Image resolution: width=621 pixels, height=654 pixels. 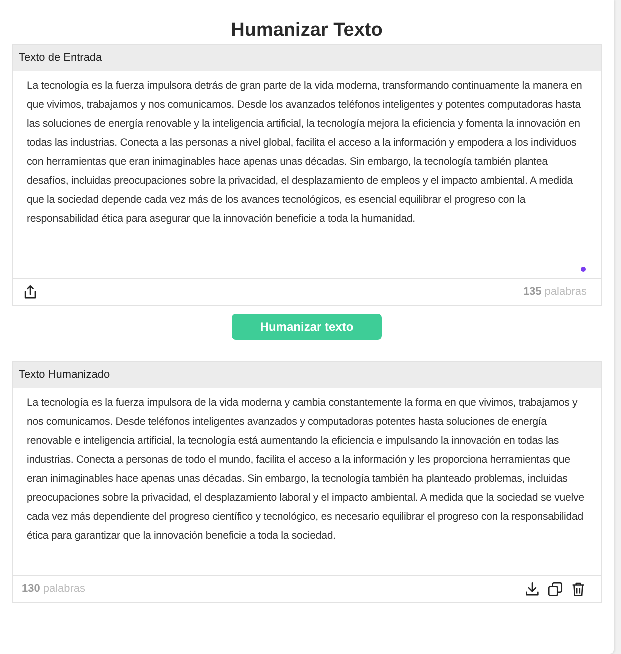 What do you see at coordinates (307, 58) in the screenshot?
I see `panel-header: Texto de Entrada` at bounding box center [307, 58].